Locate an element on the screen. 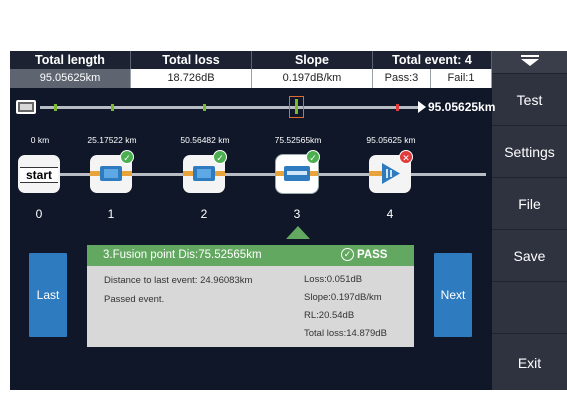  trace-total-distance: 95.05625km is located at coordinates (462, 107).